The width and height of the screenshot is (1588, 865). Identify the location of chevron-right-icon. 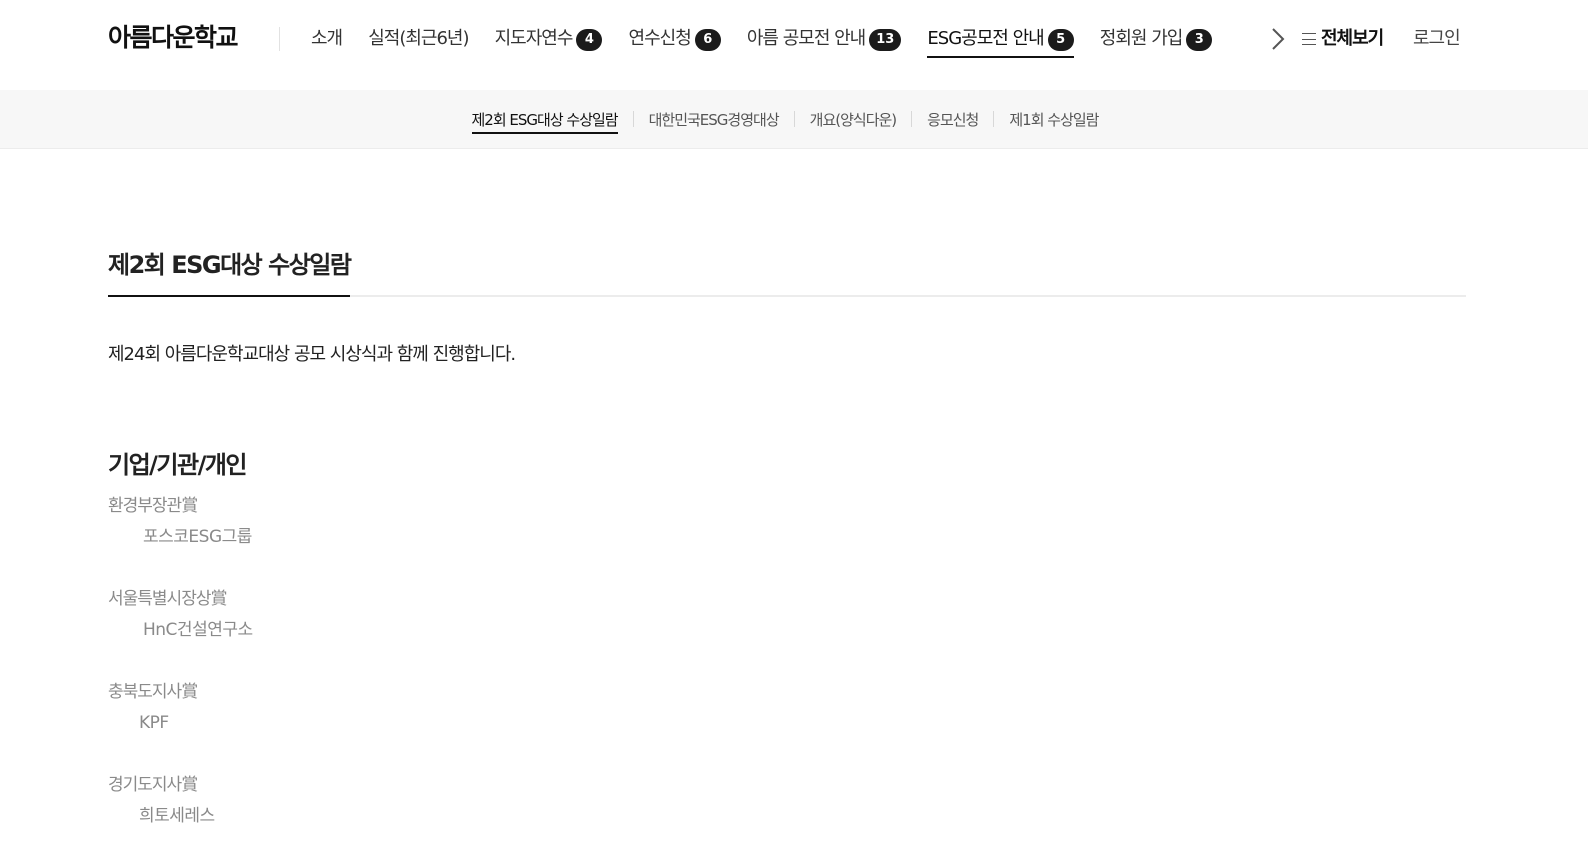
(1278, 39).